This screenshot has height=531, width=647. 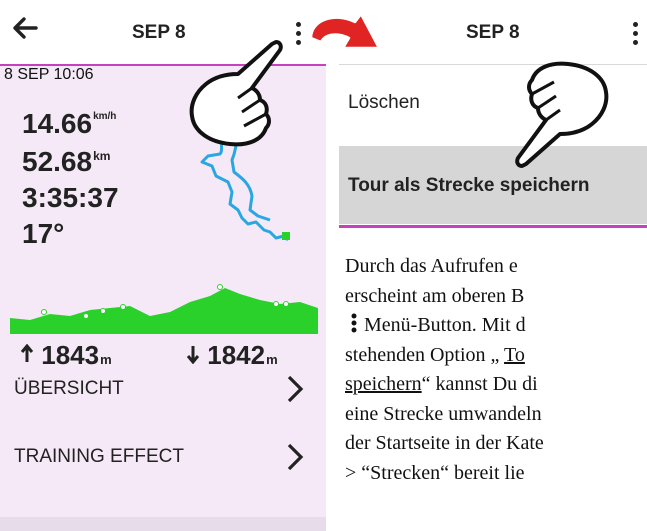 I want to click on training-effect-row: TRAINING EFFECT, so click(x=163, y=458).